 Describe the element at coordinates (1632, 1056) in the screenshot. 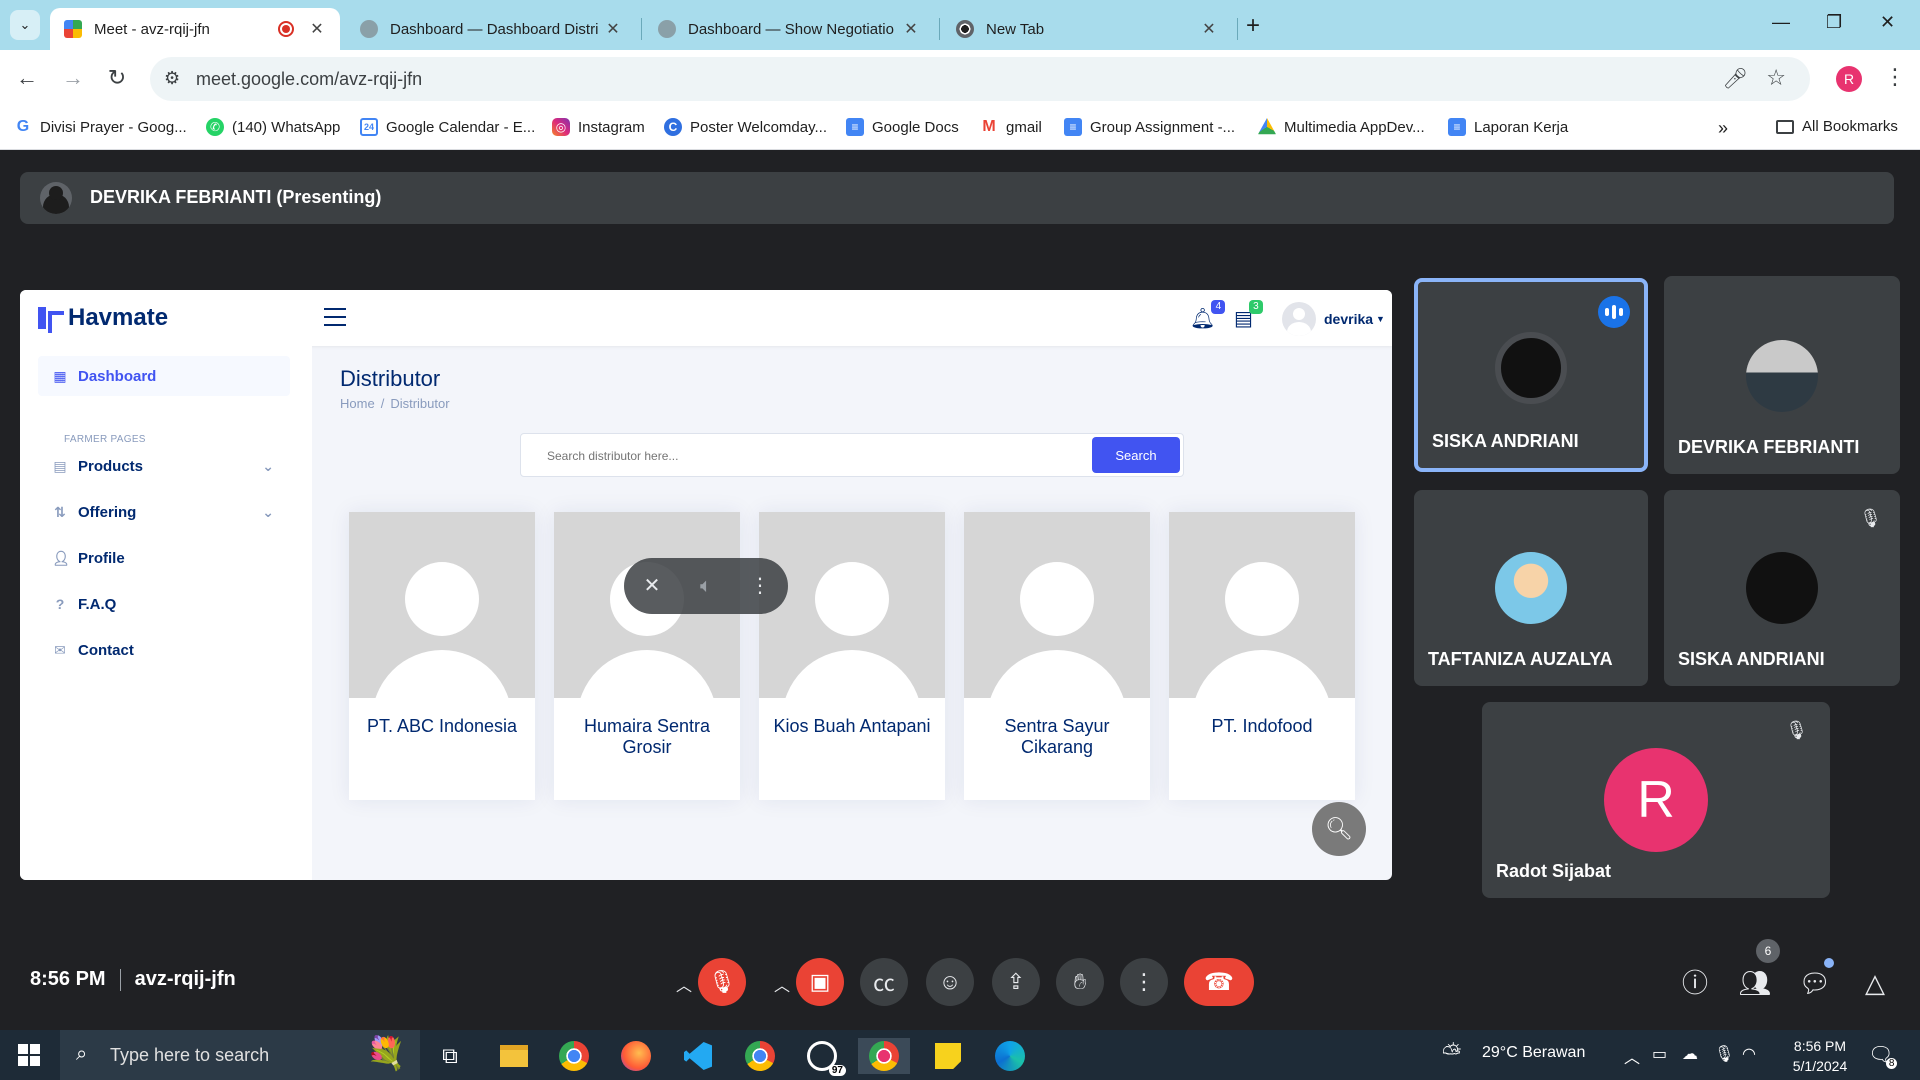

I see `show-hidden-icons-chevron-icon: ︿` at that location.